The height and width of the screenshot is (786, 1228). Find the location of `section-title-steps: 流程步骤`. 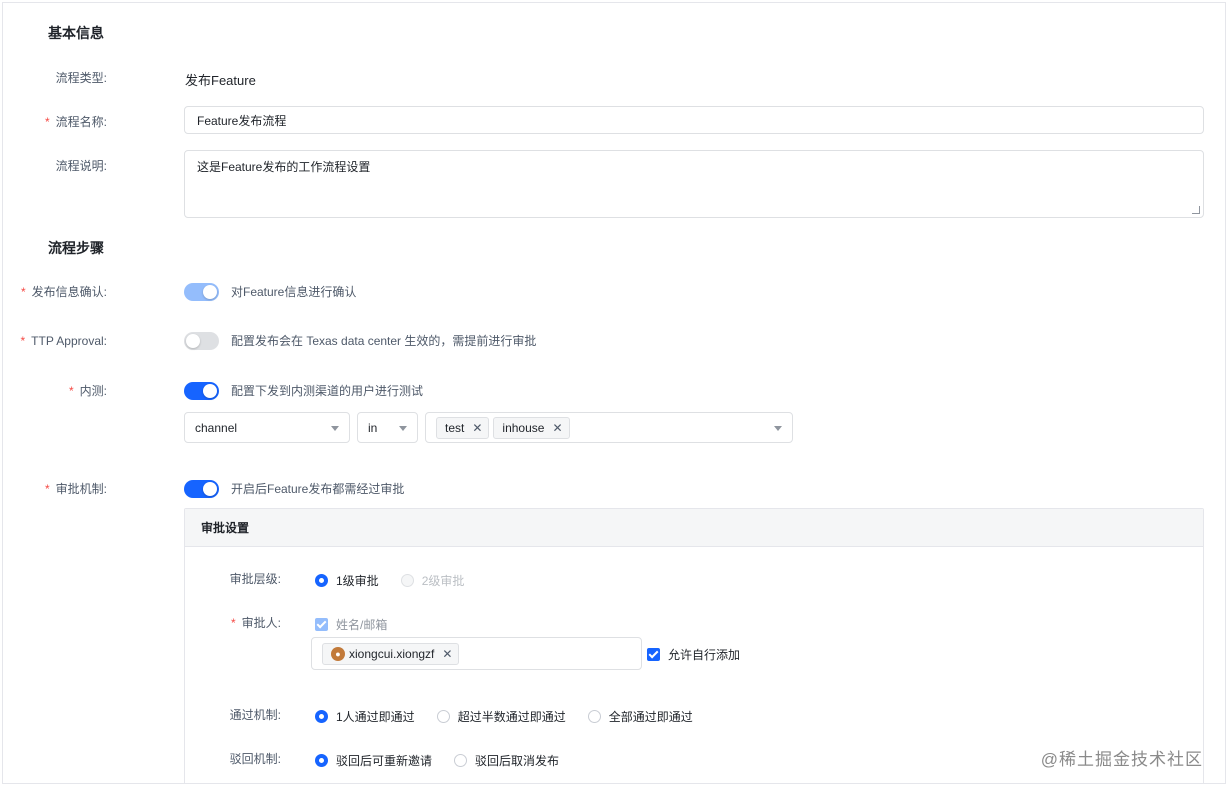

section-title-steps: 流程步骤 is located at coordinates (76, 248).